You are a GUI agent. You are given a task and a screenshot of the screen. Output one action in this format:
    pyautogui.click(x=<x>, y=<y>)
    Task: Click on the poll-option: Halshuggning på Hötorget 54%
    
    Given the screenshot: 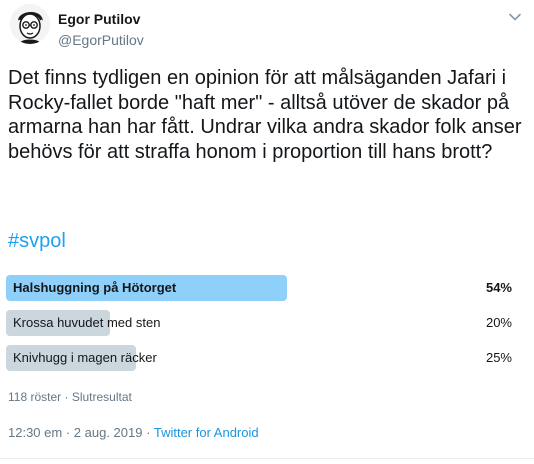 What is the action you would take?
    pyautogui.click(x=266, y=288)
    